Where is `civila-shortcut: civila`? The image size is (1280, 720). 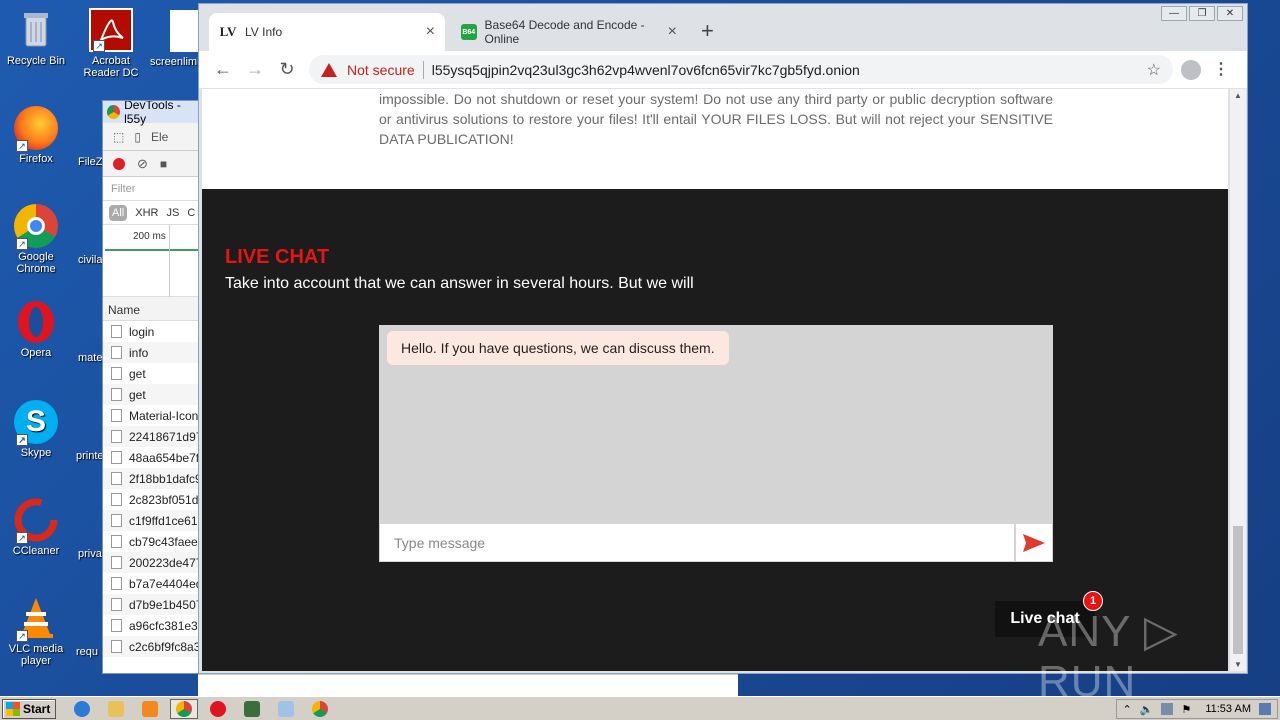
civila-shortcut: civila is located at coordinates (90, 260).